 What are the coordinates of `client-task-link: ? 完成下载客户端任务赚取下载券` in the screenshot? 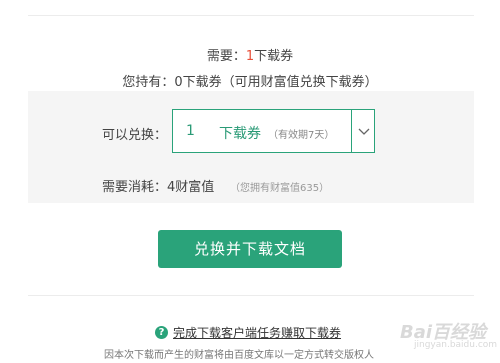 It's located at (248, 332).